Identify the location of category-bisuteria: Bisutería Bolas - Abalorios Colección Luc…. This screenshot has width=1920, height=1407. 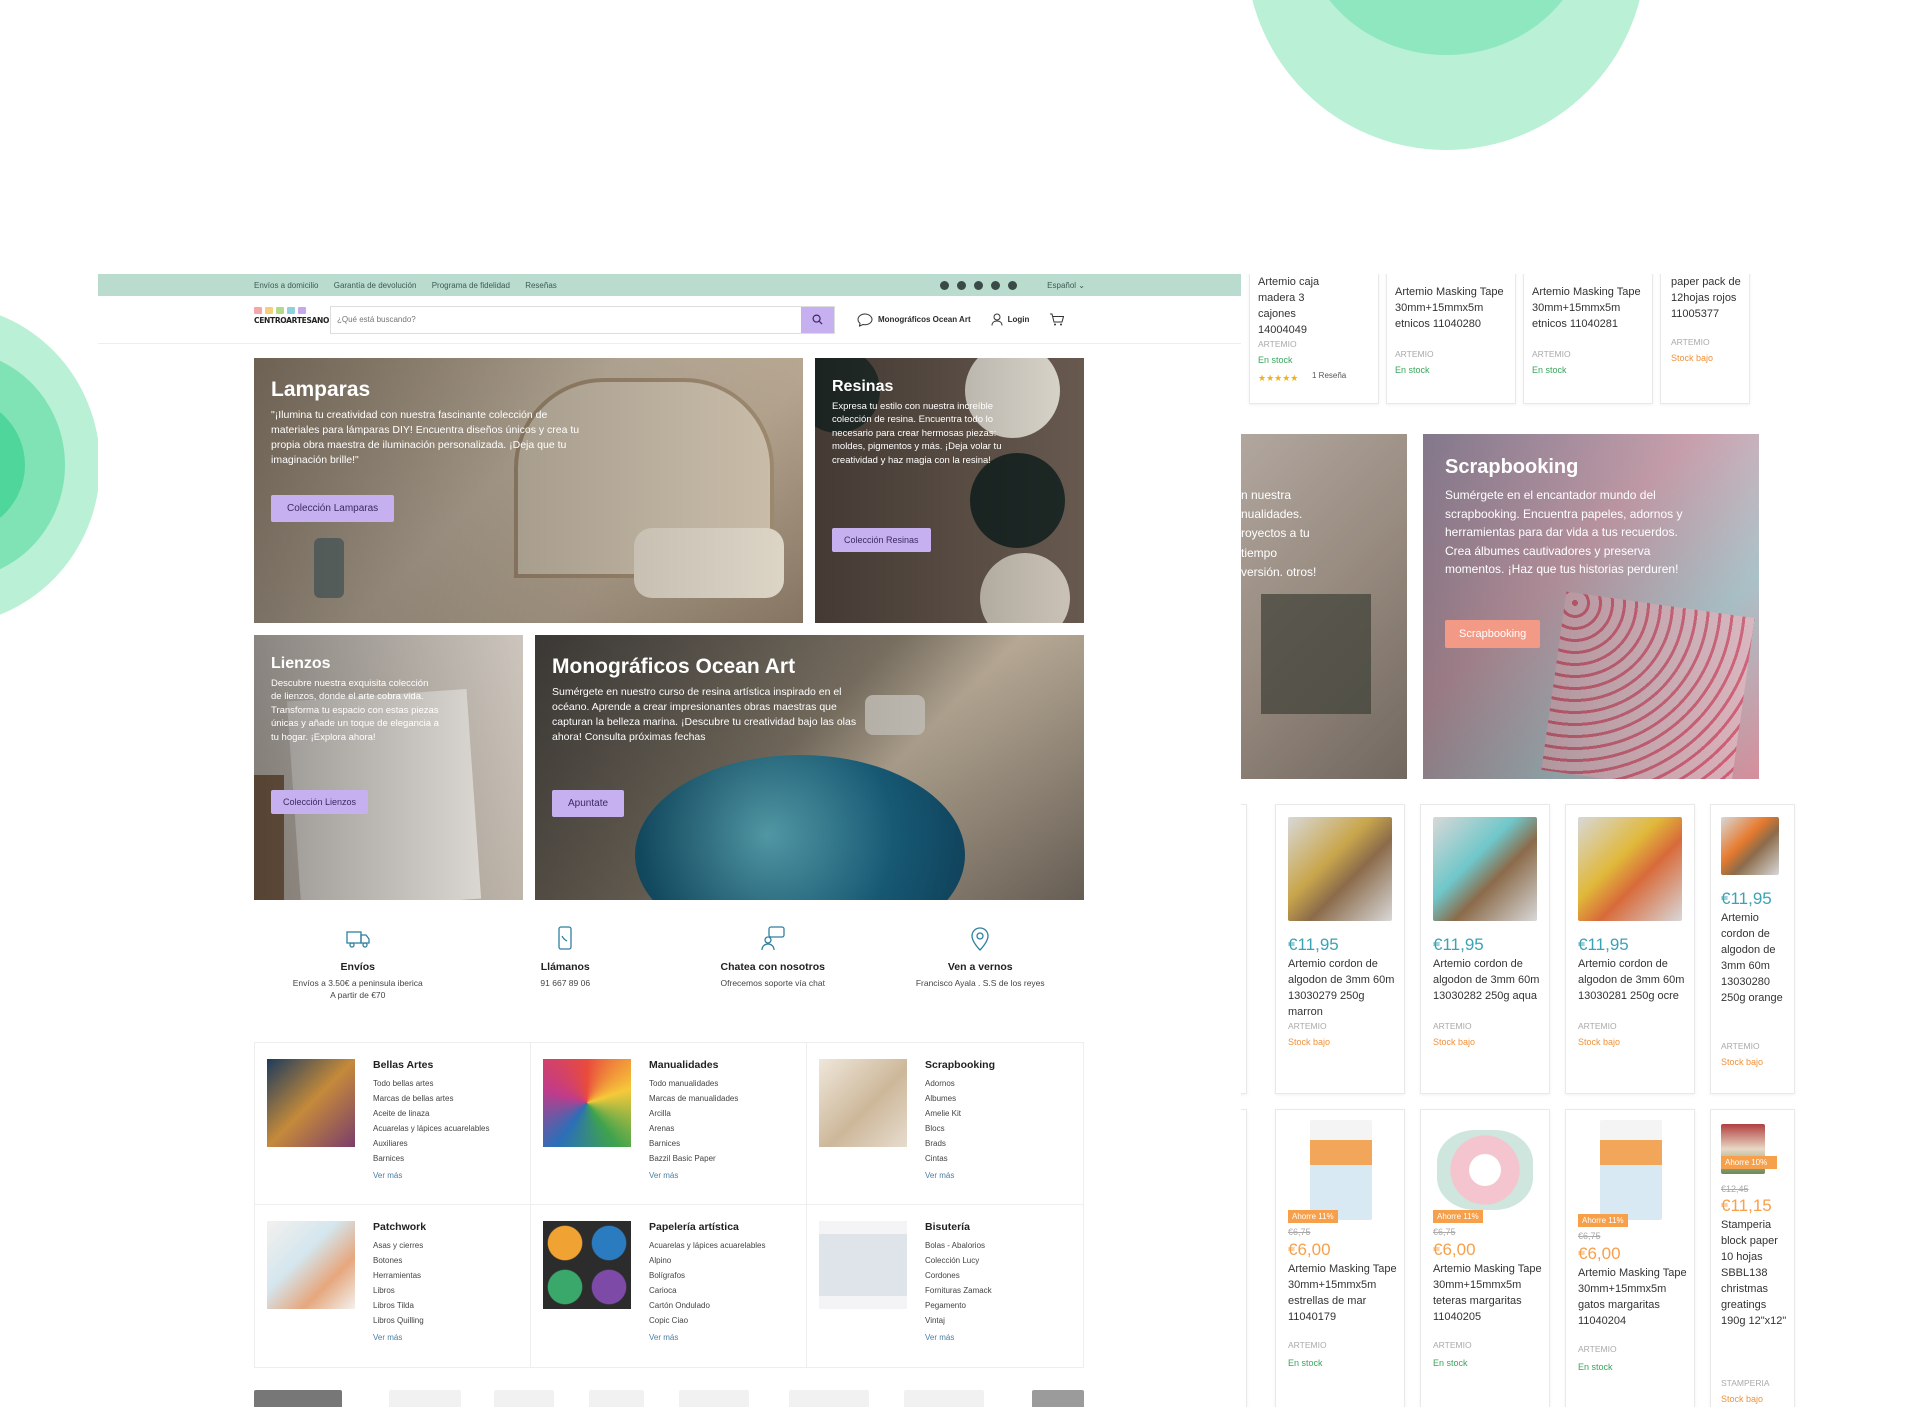
(945, 1286).